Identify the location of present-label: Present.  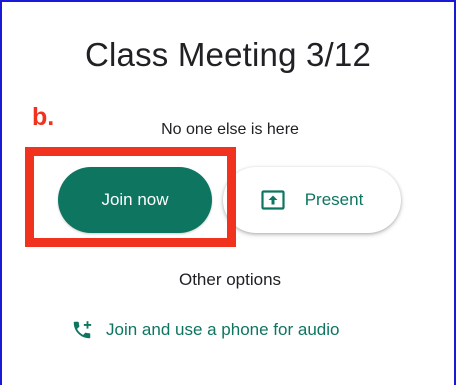
(334, 199).